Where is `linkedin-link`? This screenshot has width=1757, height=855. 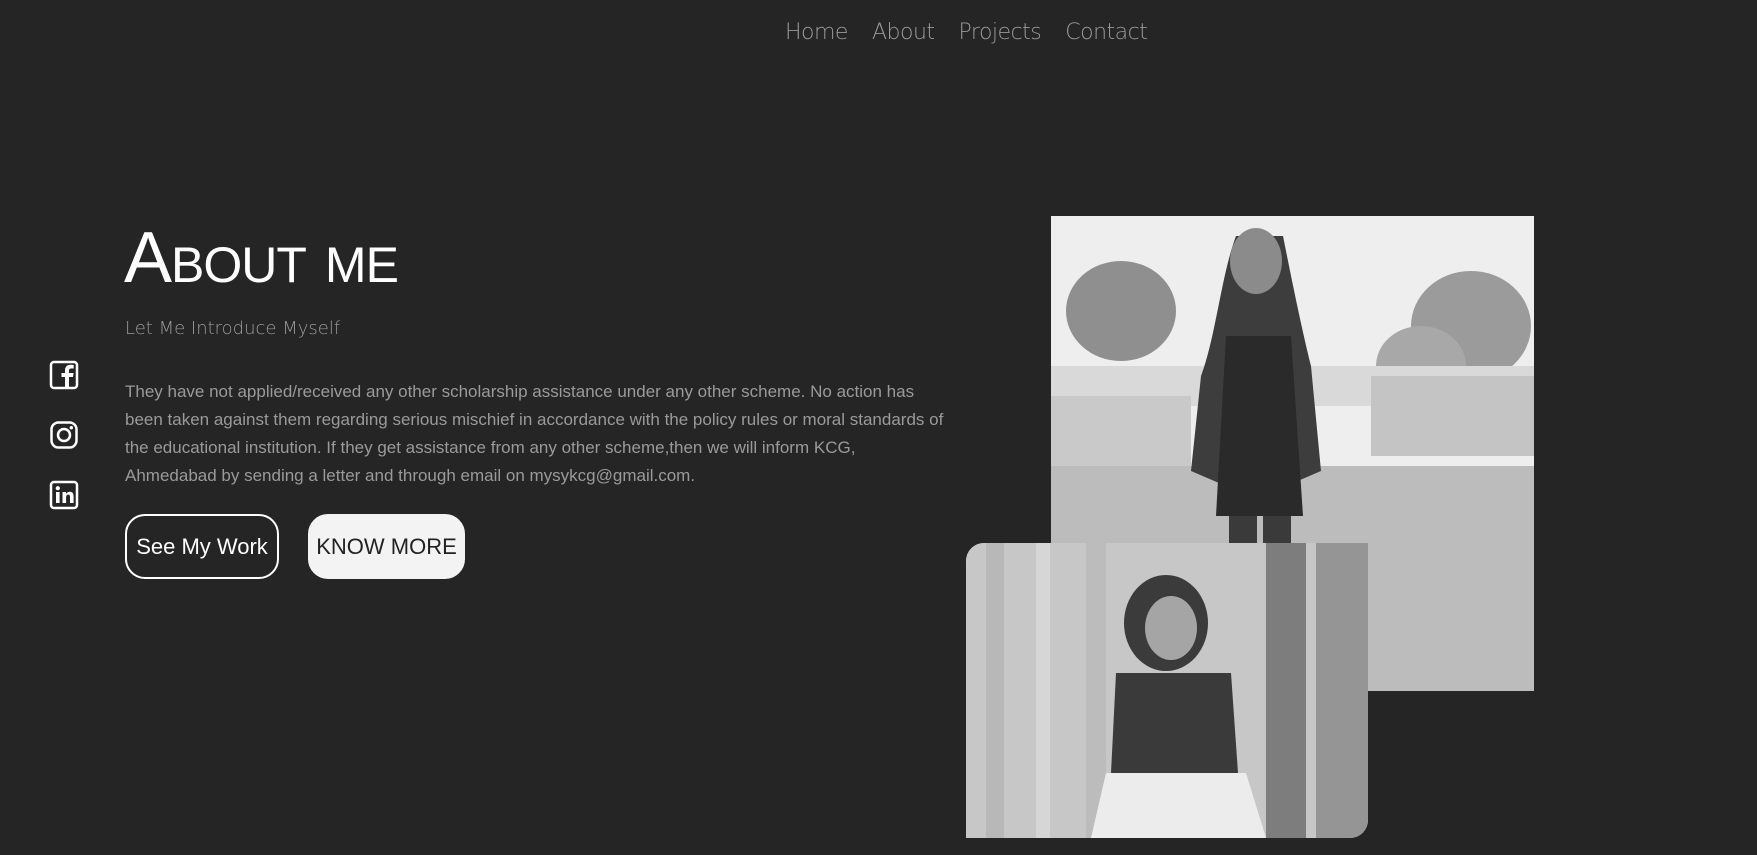
linkedin-link is located at coordinates (64, 495).